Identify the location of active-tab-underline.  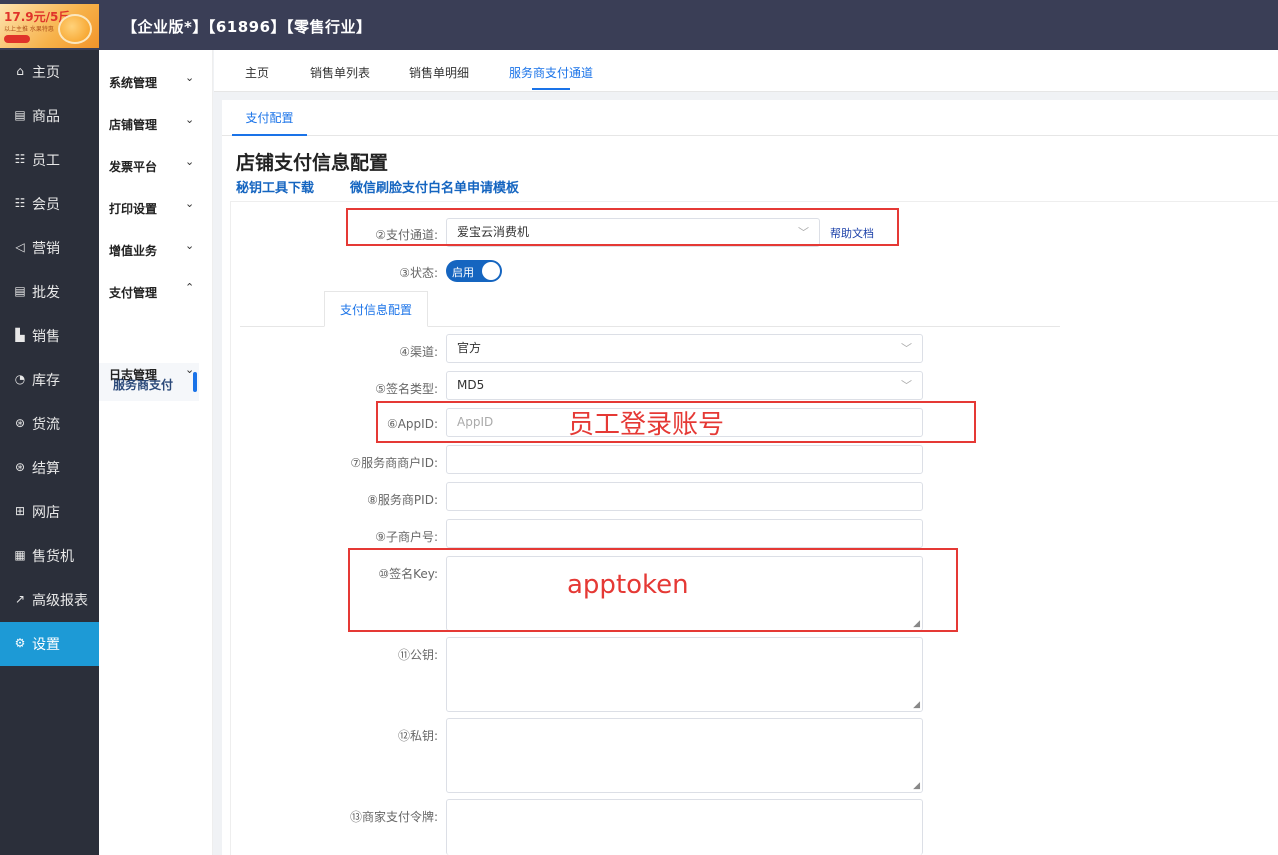
(551, 89).